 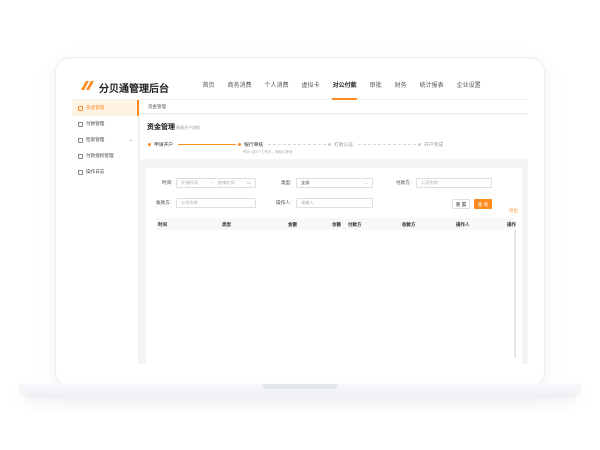 I want to click on sidebar-item-label: 操作日志, so click(x=95, y=171).